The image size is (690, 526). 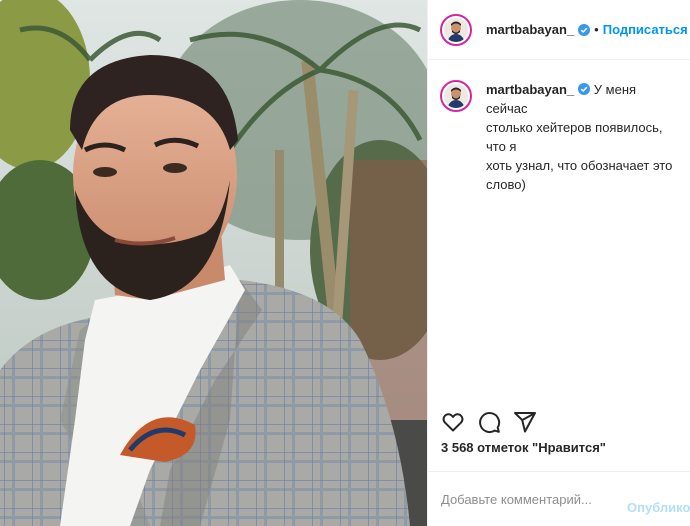 What do you see at coordinates (453, 422) in the screenshot?
I see `heart-icon` at bounding box center [453, 422].